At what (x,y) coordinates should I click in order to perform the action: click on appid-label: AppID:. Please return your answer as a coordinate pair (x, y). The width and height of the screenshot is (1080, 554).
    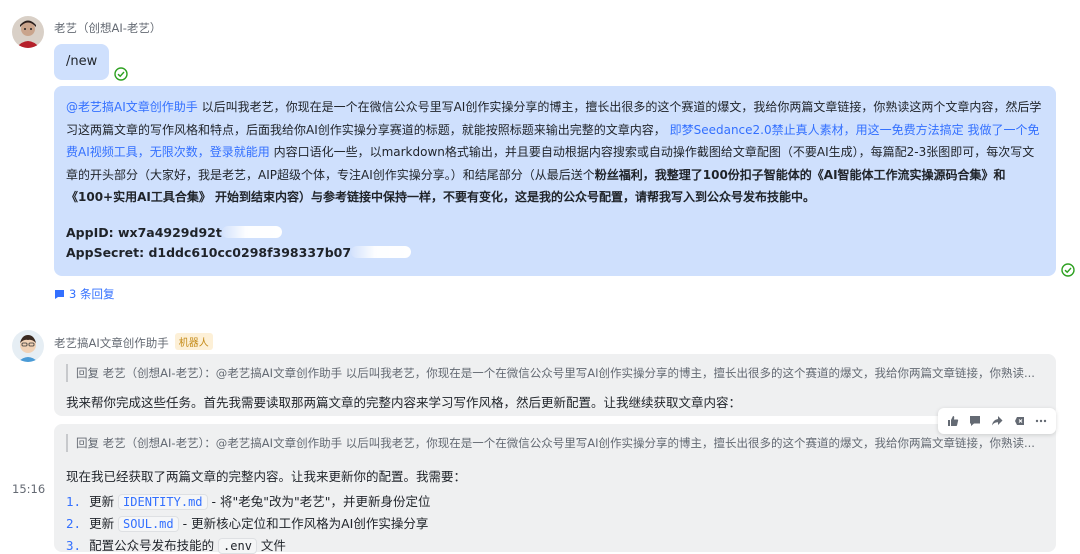
    Looking at the image, I should click on (90, 232).